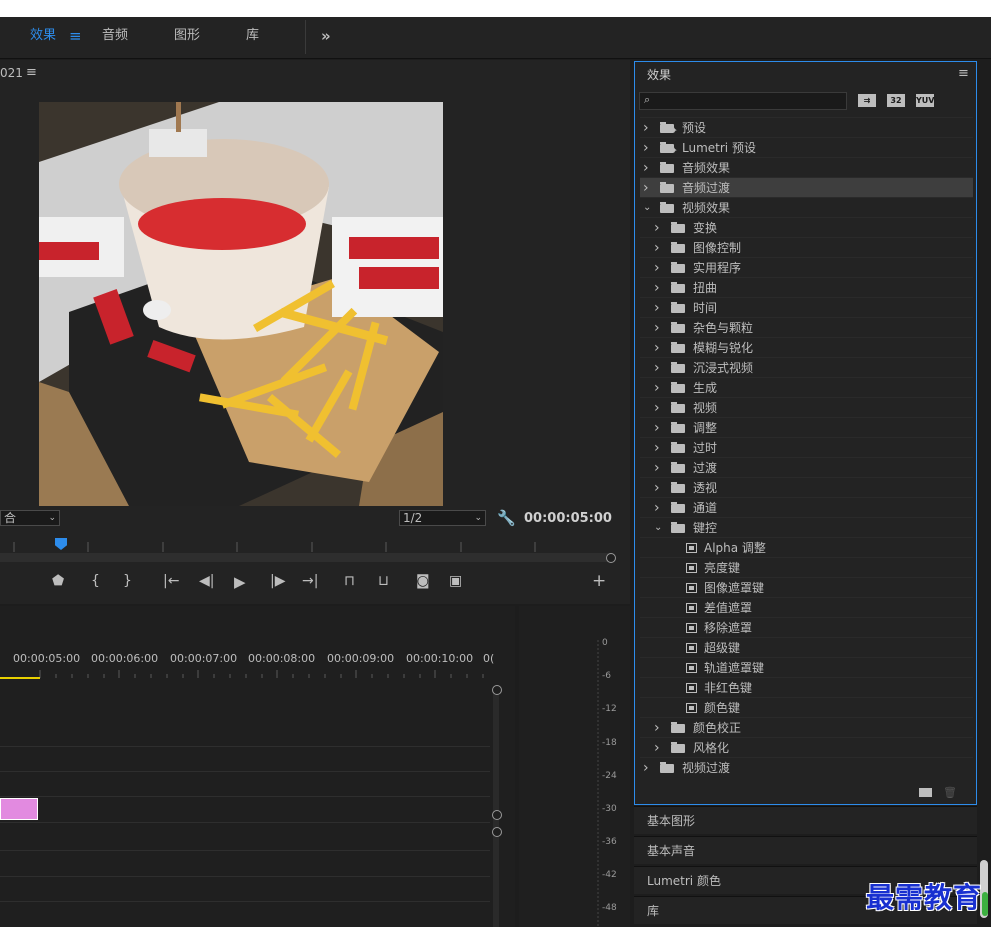  Describe the element at coordinates (805, 850) in the screenshot. I see `panel-essential-sound: 基本声音` at that location.